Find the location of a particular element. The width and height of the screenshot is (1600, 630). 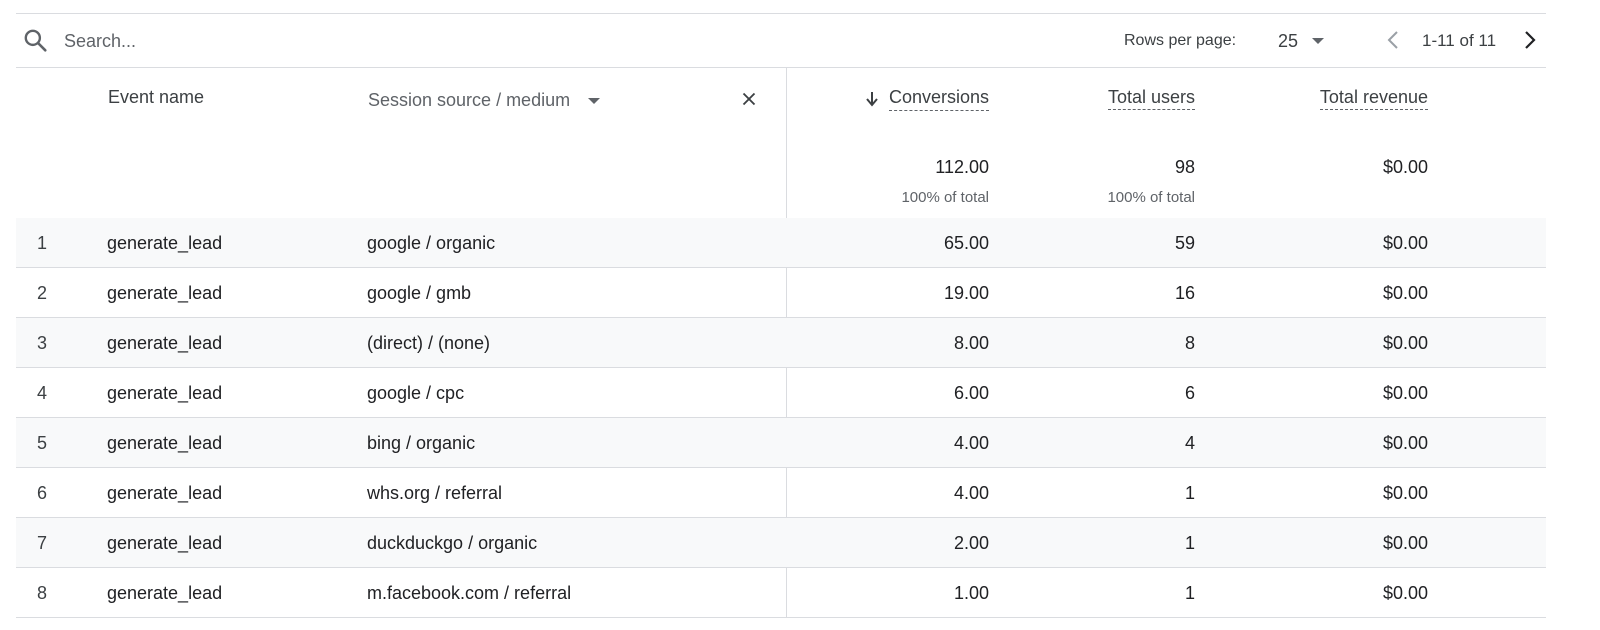

table-toolbar: Rows per page: 25 1-11 of 11 is located at coordinates (781, 41).